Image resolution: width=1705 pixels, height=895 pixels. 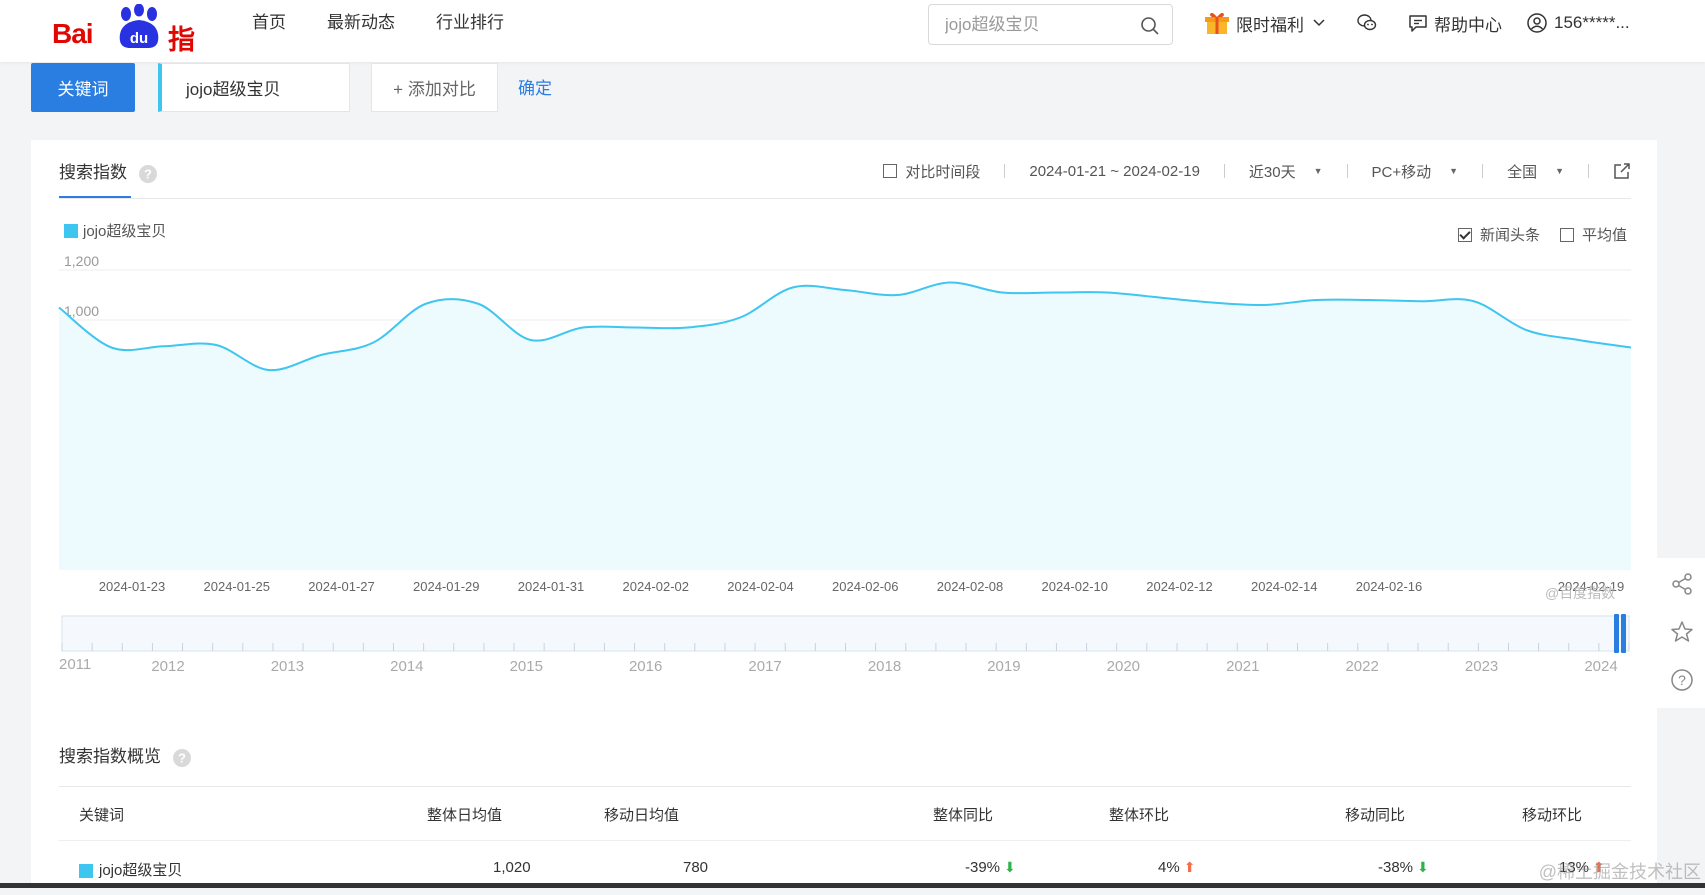 What do you see at coordinates (1038, 25) in the screenshot?
I see `search-input` at bounding box center [1038, 25].